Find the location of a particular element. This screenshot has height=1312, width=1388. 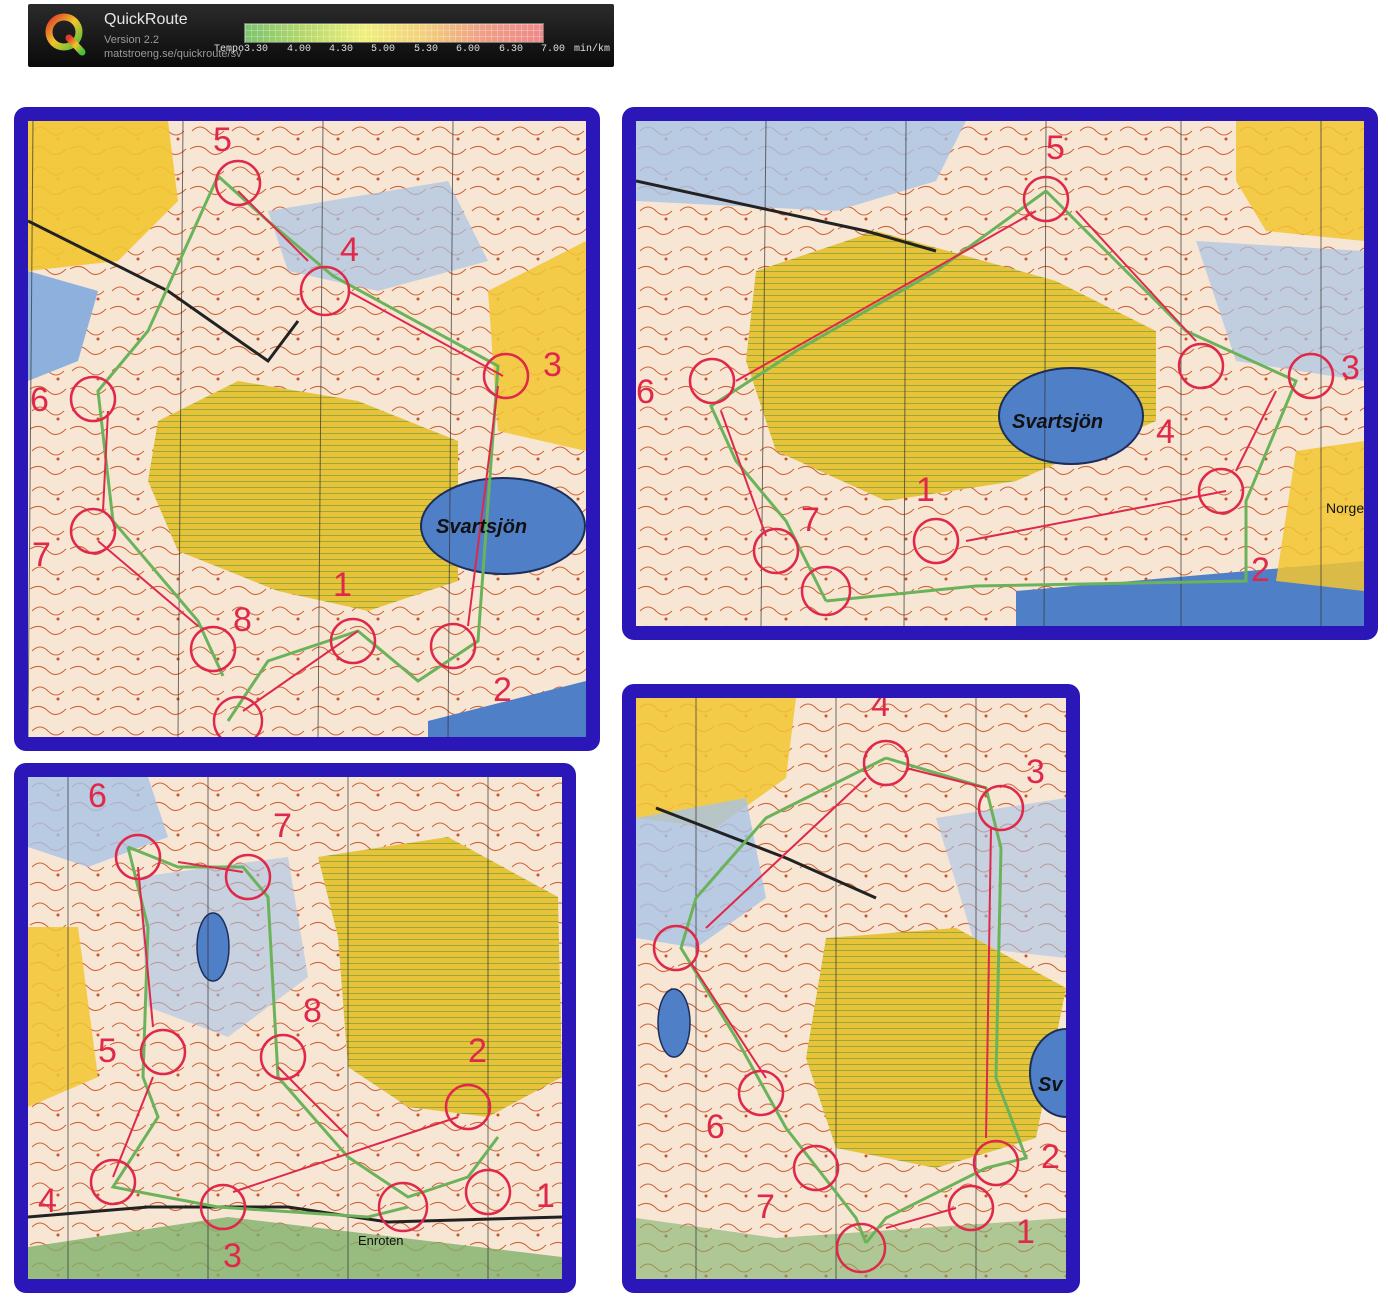

app-name: QuickRoute is located at coordinates (146, 19).